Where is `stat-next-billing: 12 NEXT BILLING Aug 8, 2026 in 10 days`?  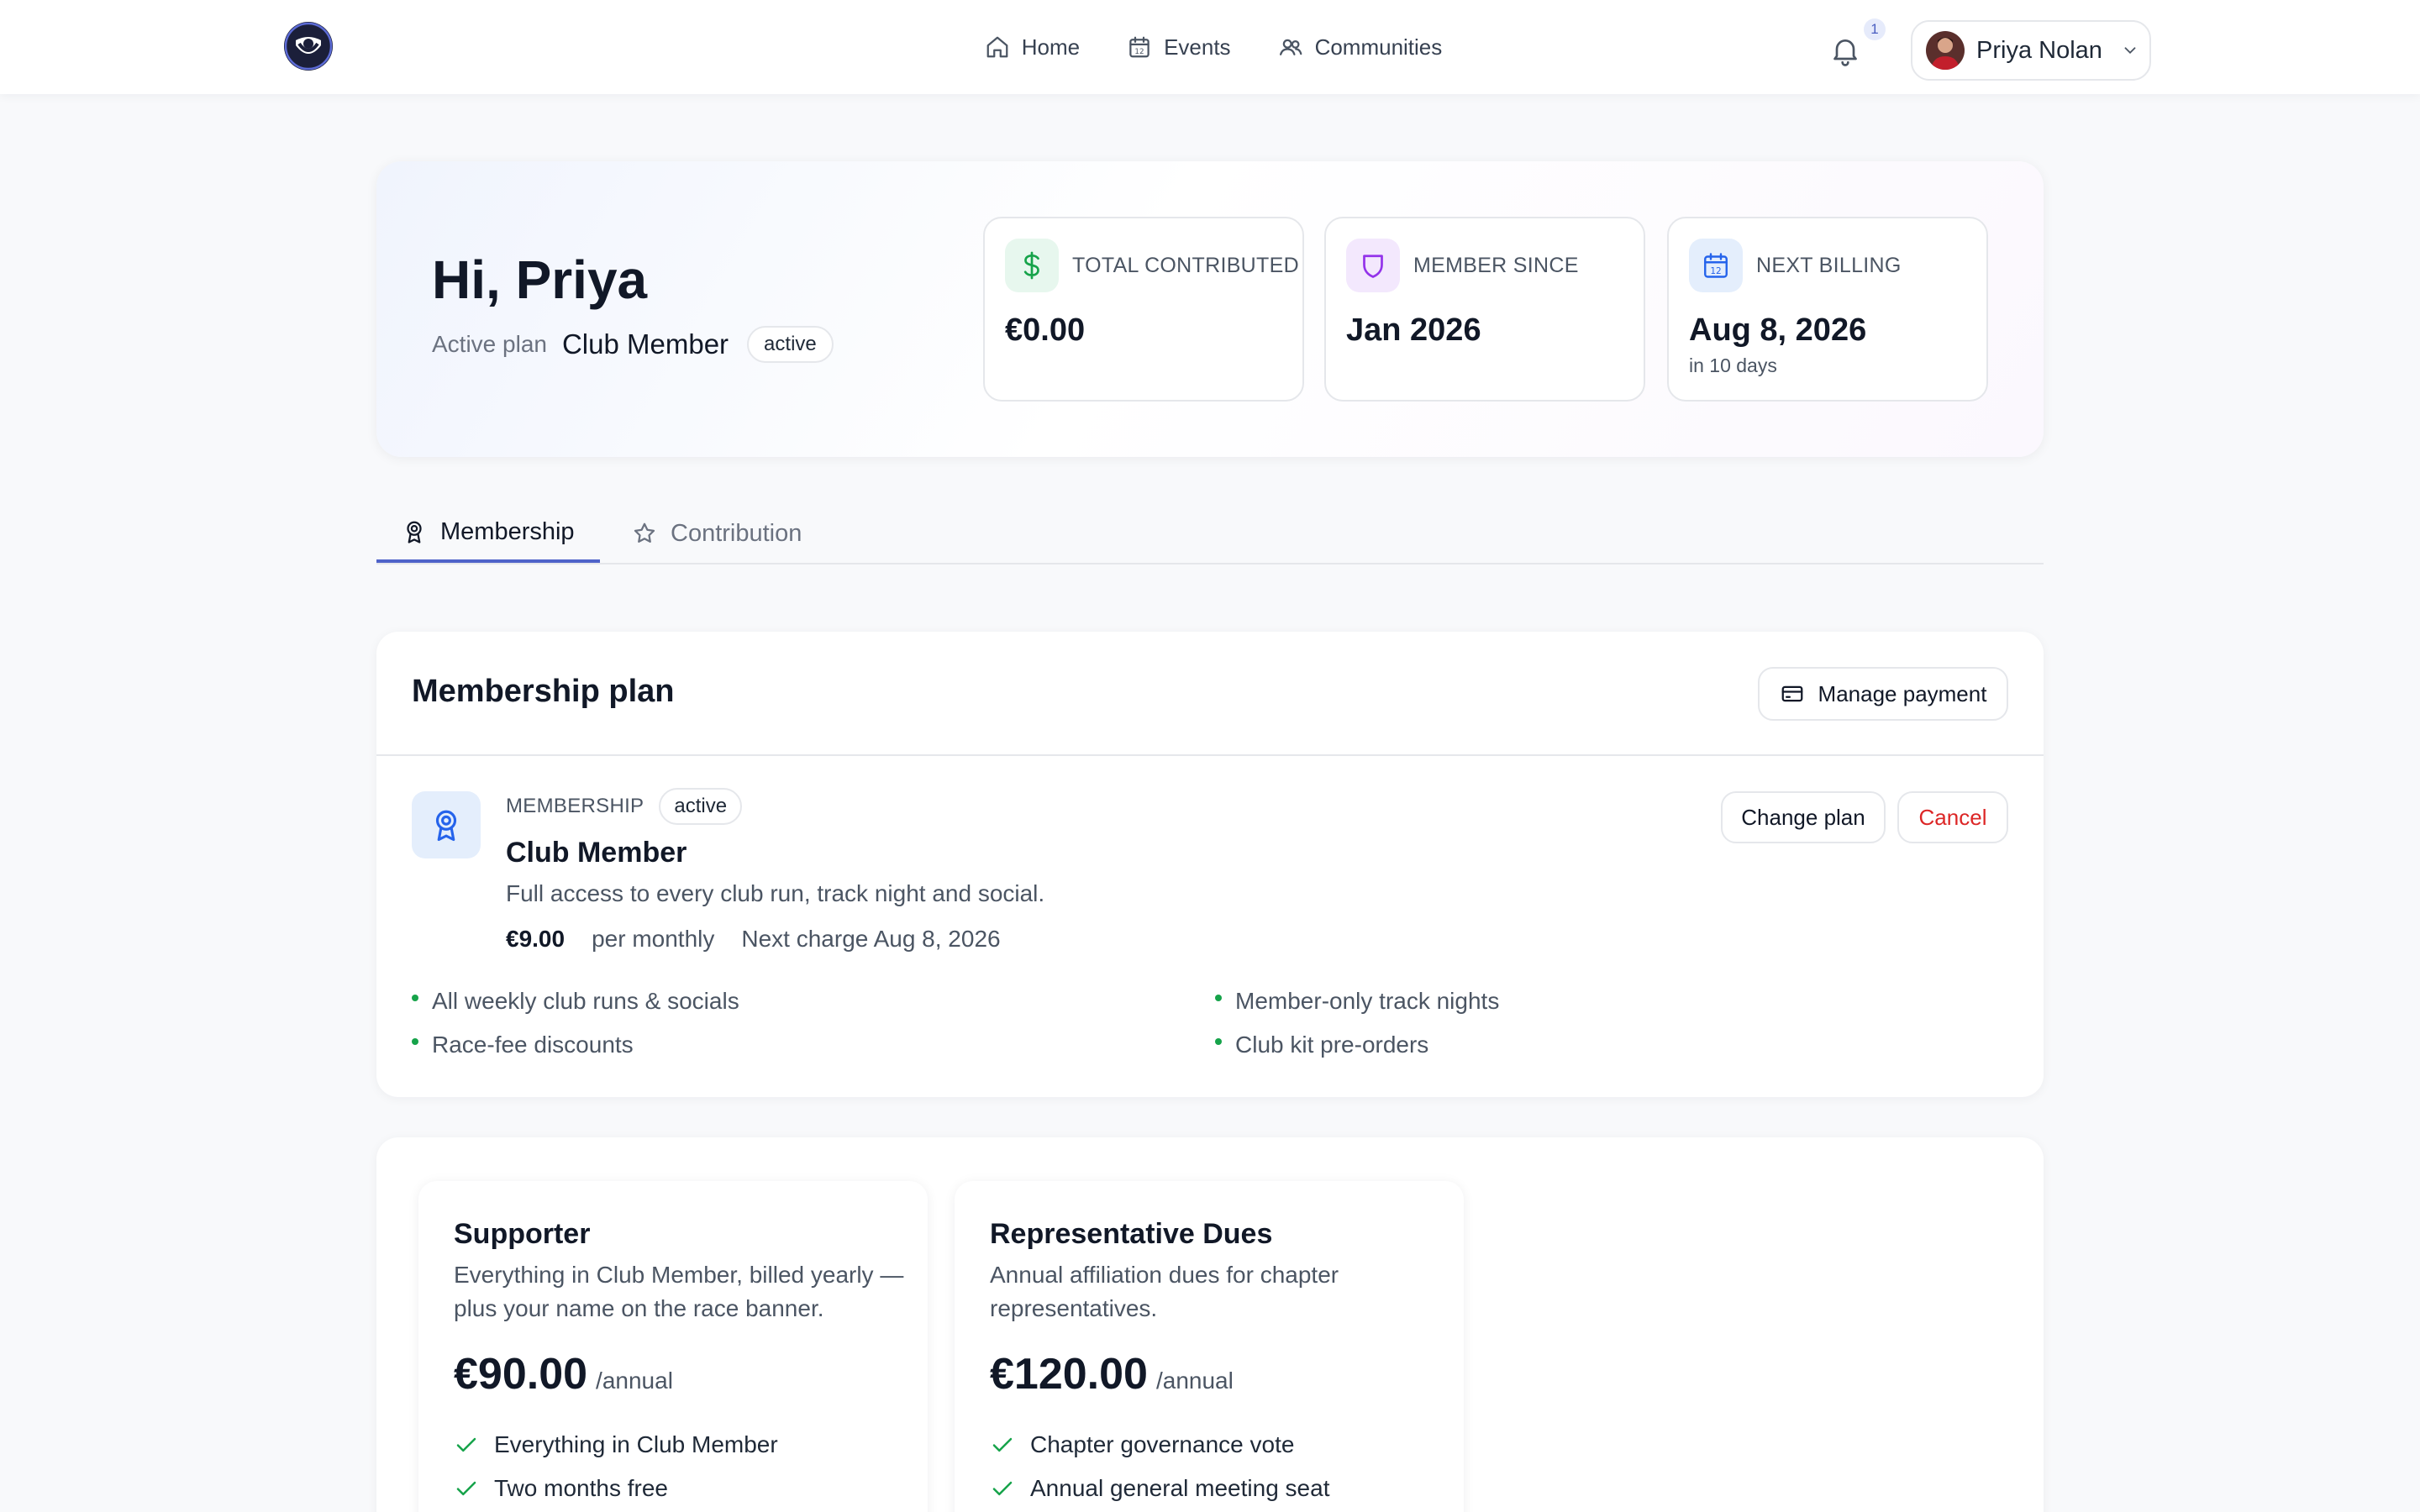
stat-next-billing: 12 NEXT BILLING Aug 8, 2026 in 10 days is located at coordinates (1827, 309).